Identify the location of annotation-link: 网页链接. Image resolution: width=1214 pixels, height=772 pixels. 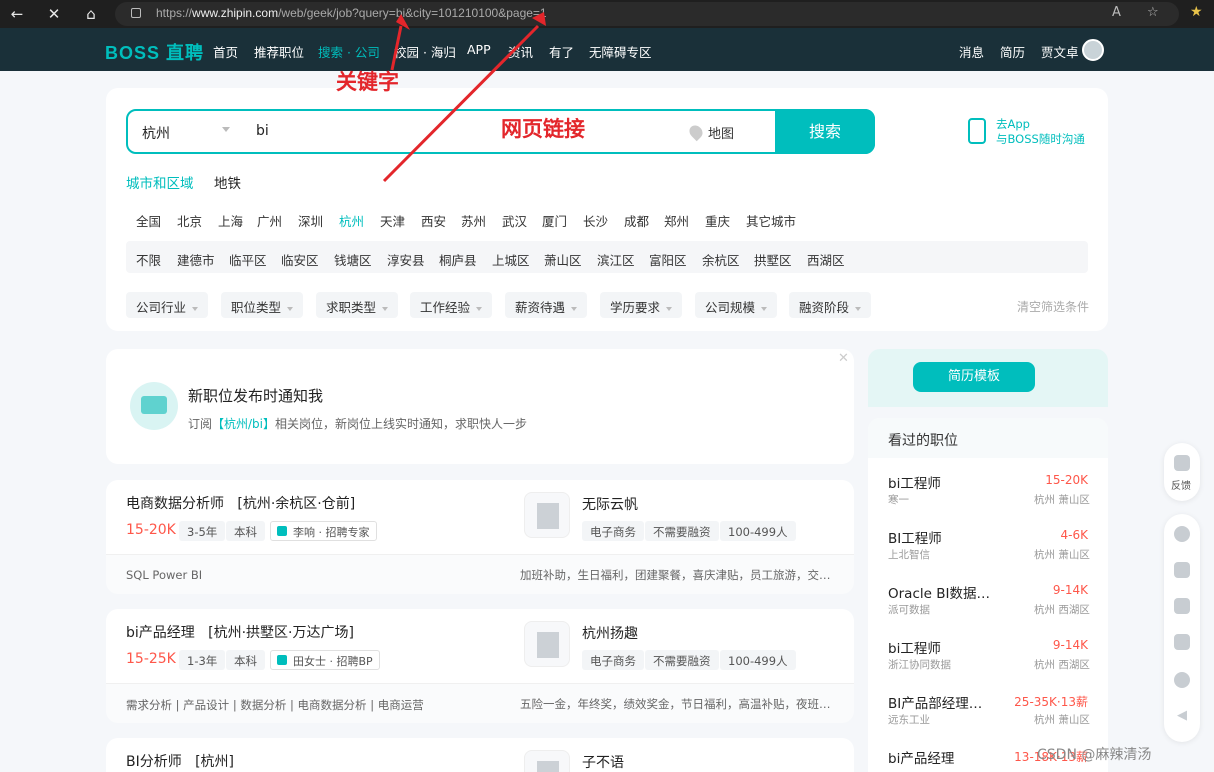
(543, 129).